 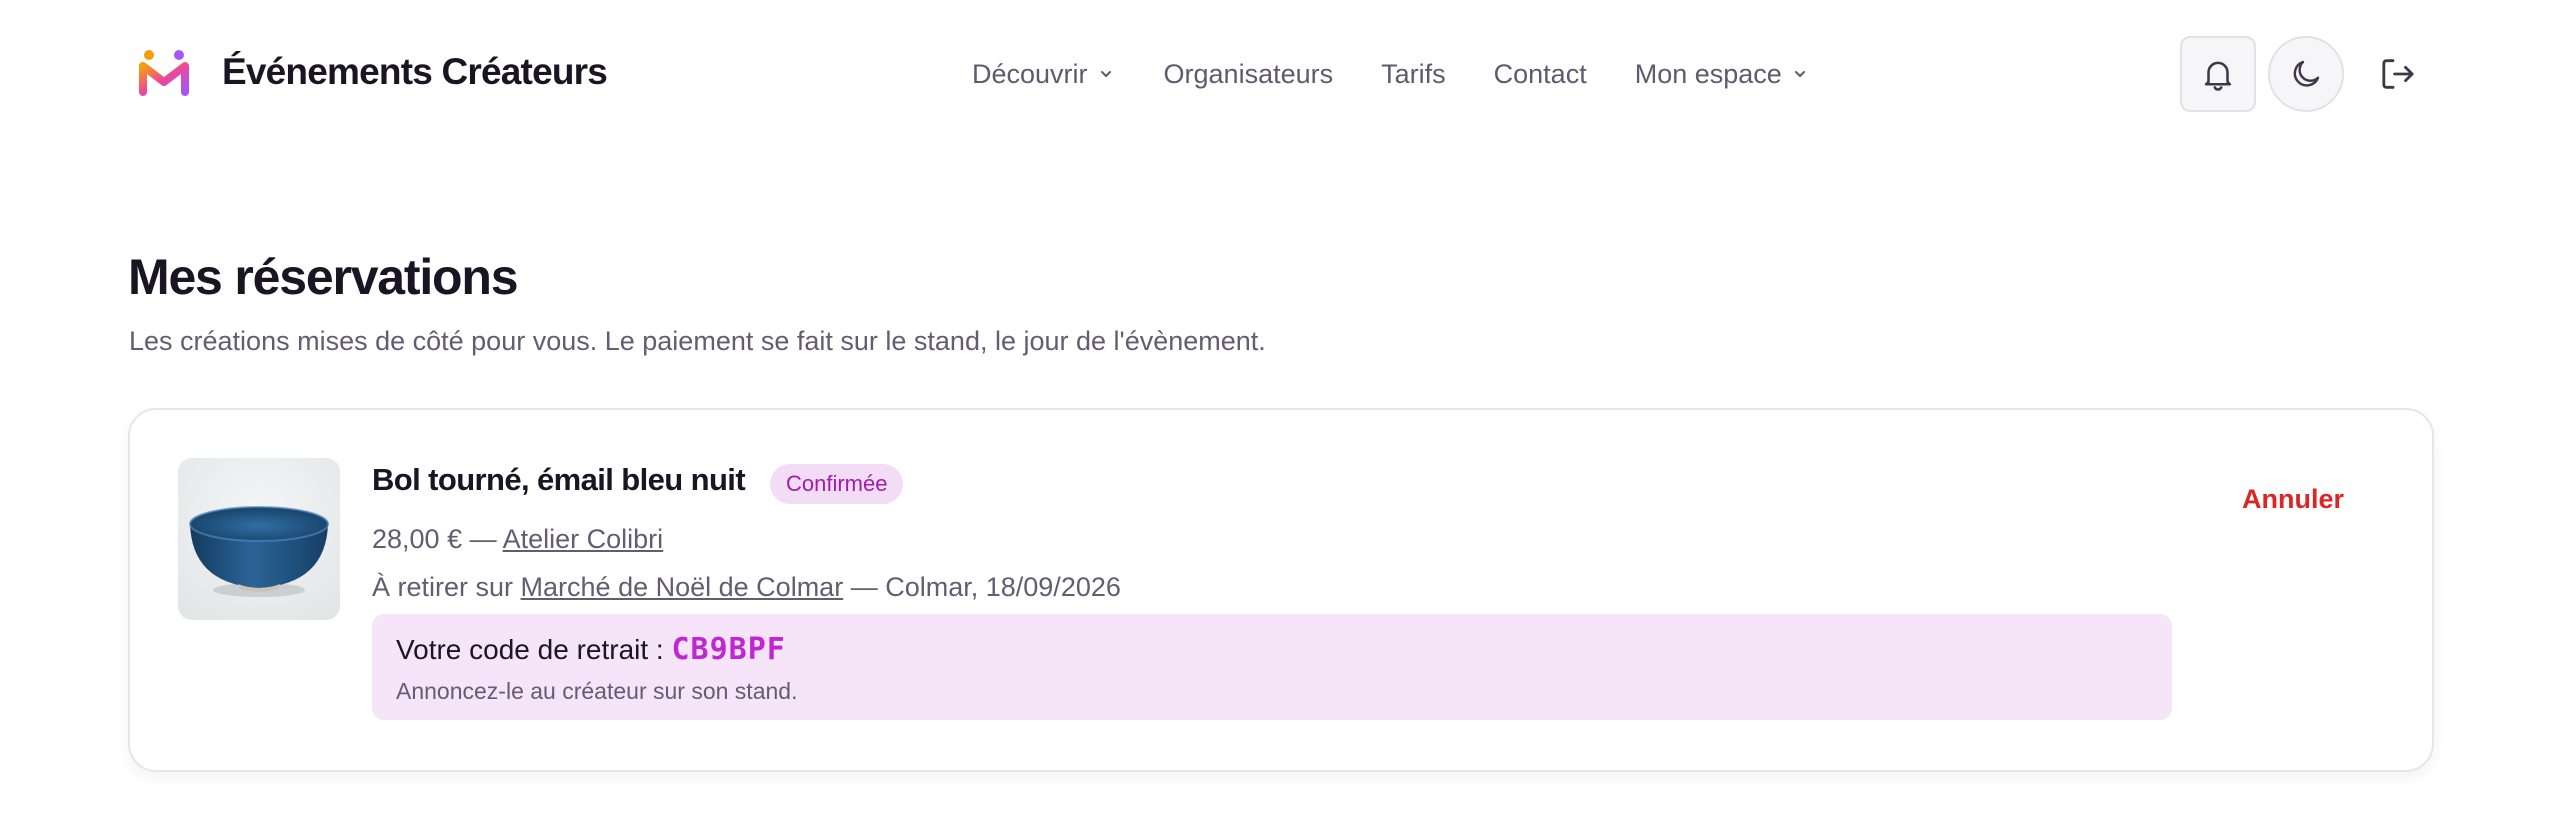 I want to click on pickup-code: CB9BPF, so click(x=728, y=649).